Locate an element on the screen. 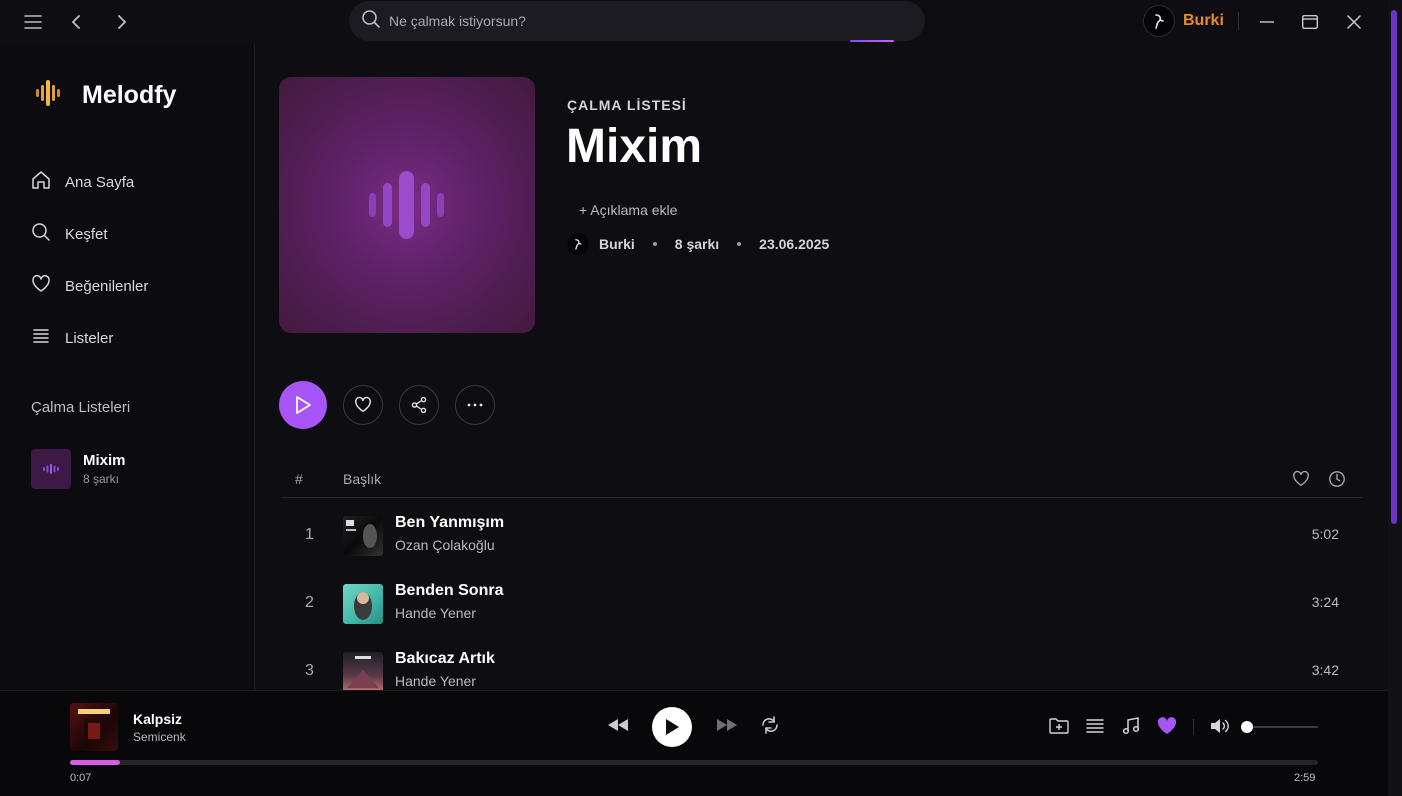 Image resolution: width=1402 pixels, height=796 pixels. title-bar: Burki is located at coordinates (701, 22).